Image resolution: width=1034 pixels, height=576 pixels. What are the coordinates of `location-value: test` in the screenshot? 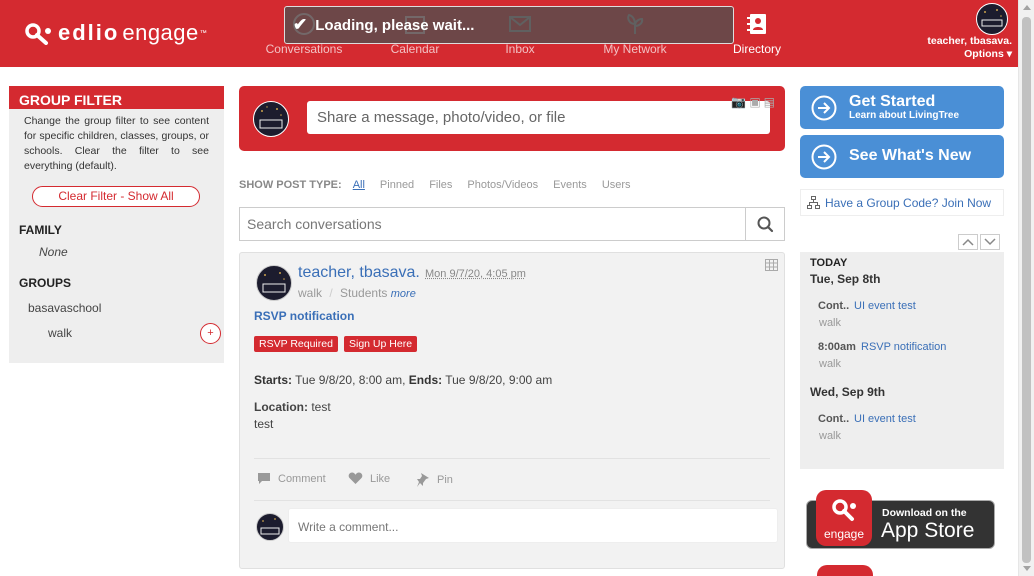 It's located at (320, 407).